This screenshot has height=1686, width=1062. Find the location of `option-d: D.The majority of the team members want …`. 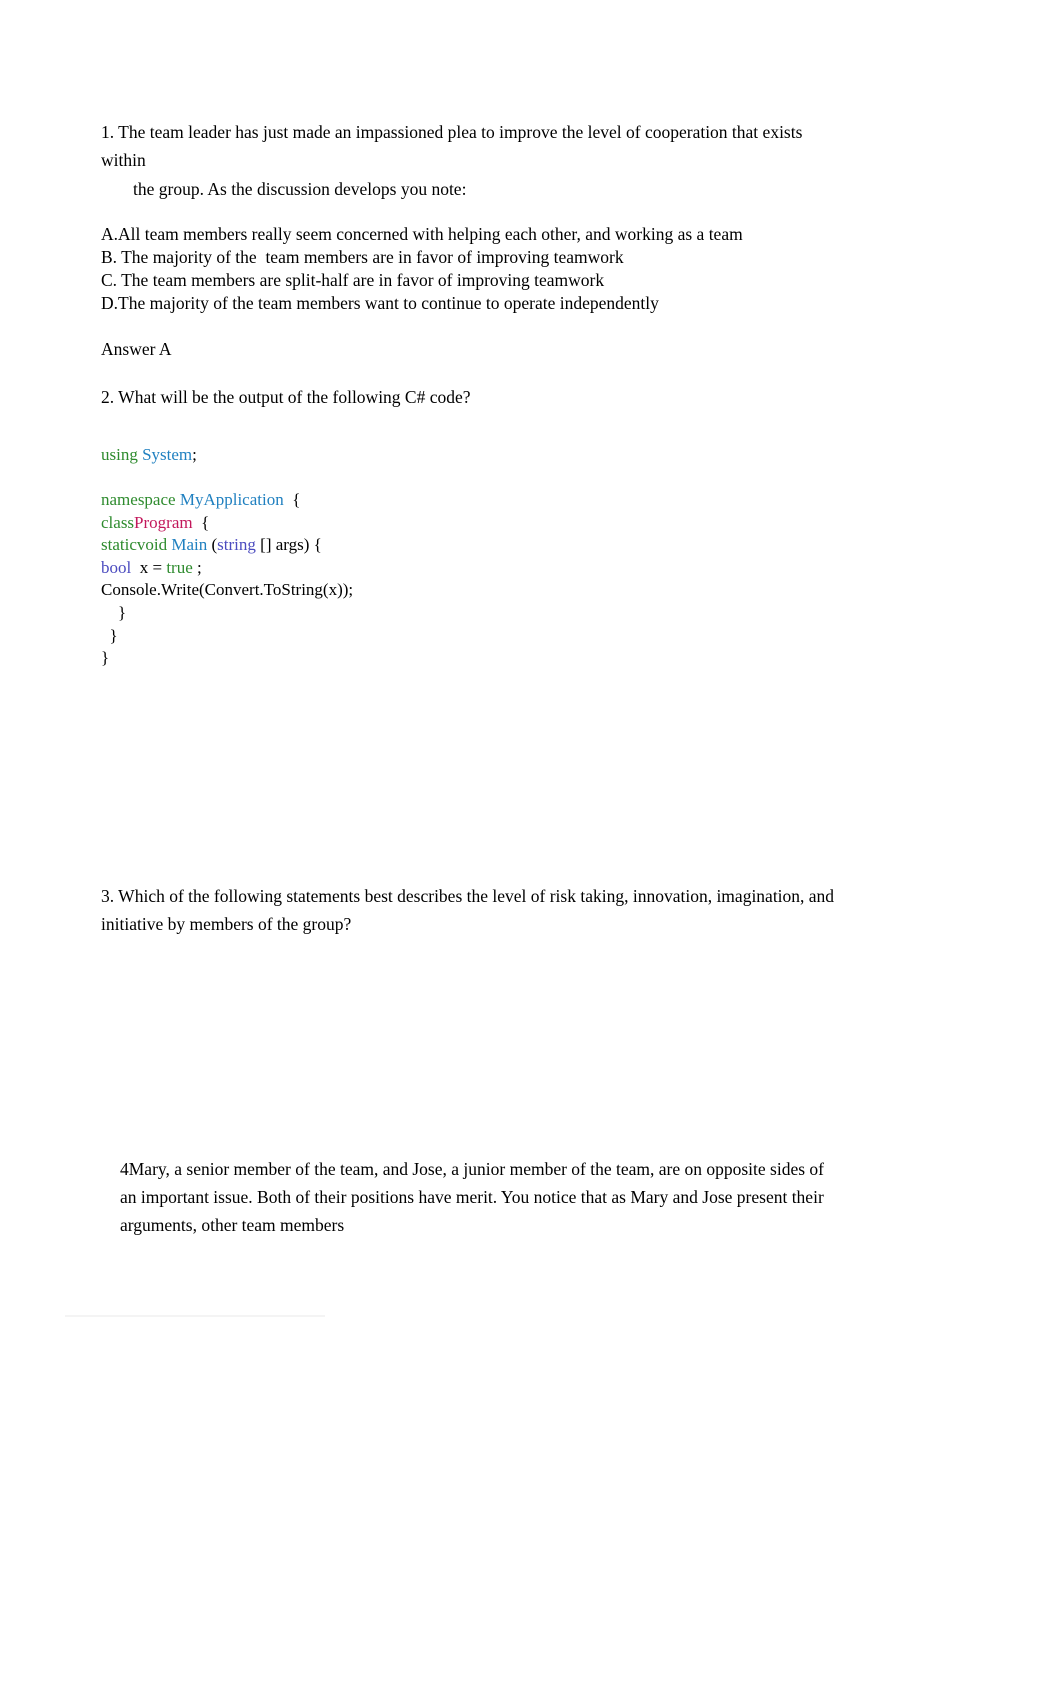

option-d: D.The majority of the team members want … is located at coordinates (471, 303).